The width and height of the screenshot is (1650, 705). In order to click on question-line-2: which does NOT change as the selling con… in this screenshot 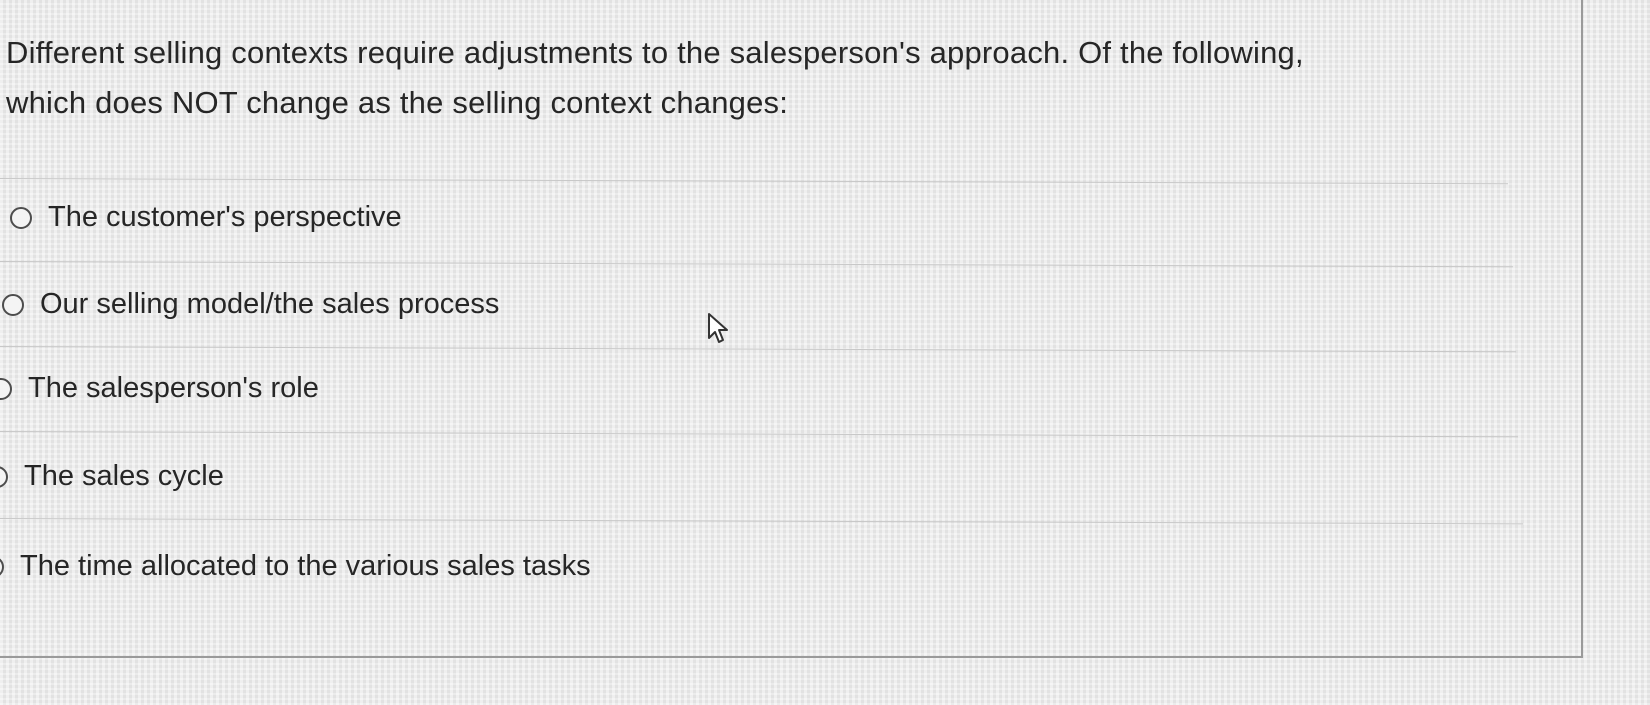, I will do `click(397, 102)`.